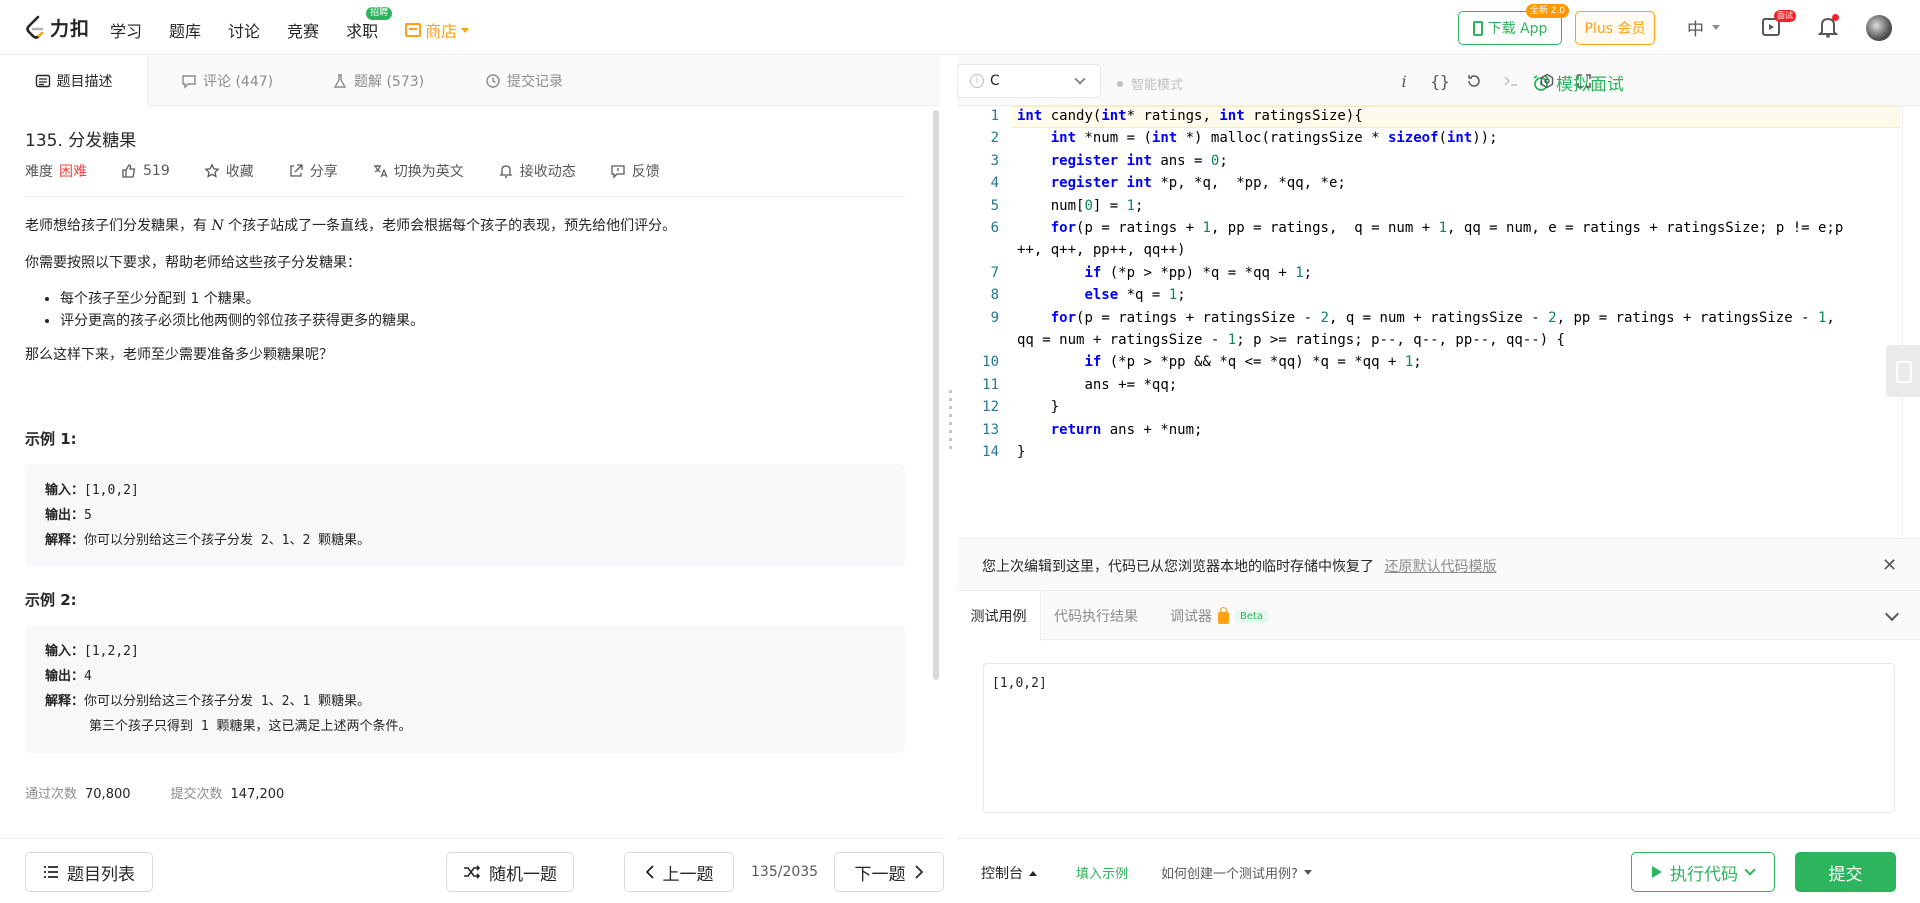 The width and height of the screenshot is (1920, 903). Describe the element at coordinates (1879, 28) in the screenshot. I see `avatar` at that location.